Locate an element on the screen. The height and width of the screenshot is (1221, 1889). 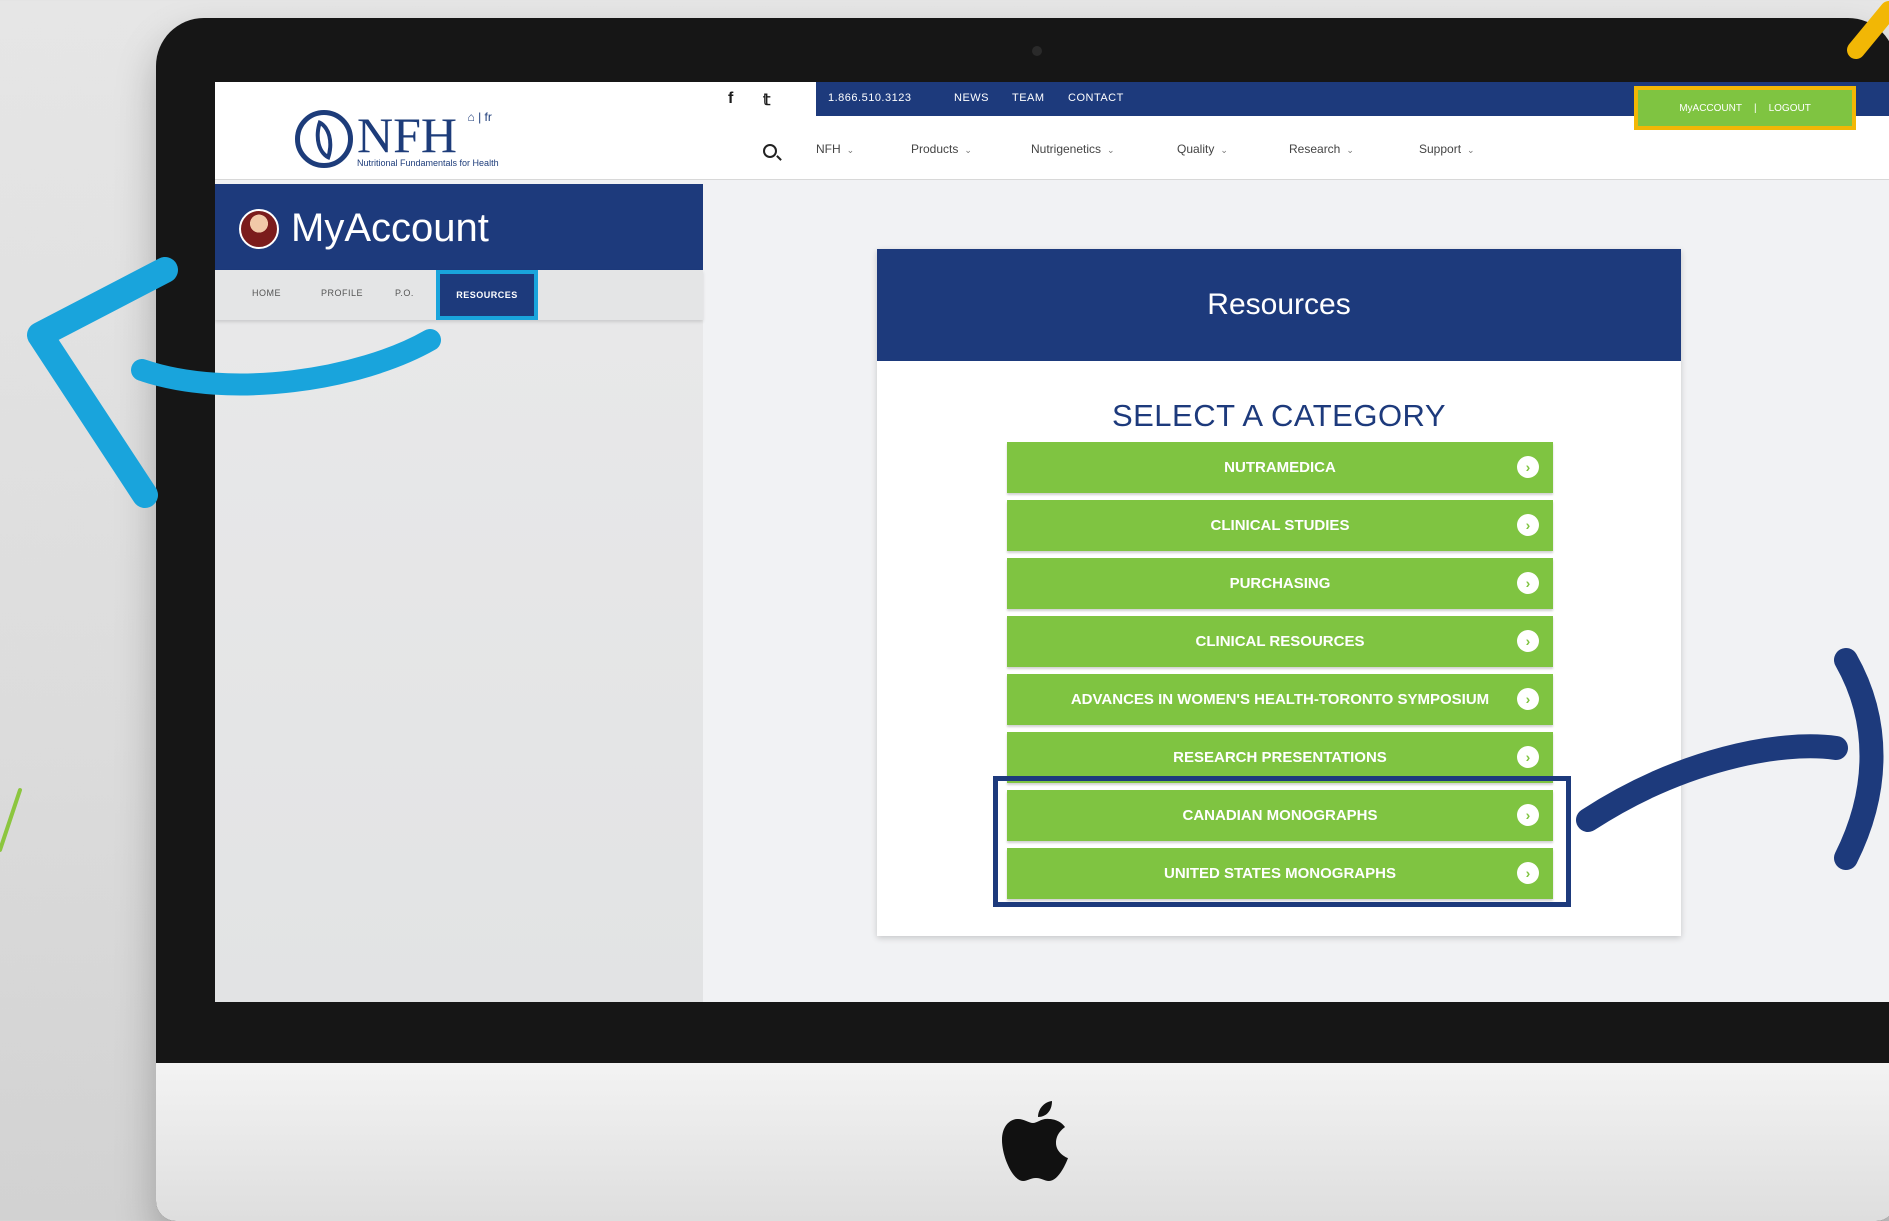
myaccount-title: MyAccount is located at coordinates (390, 228).